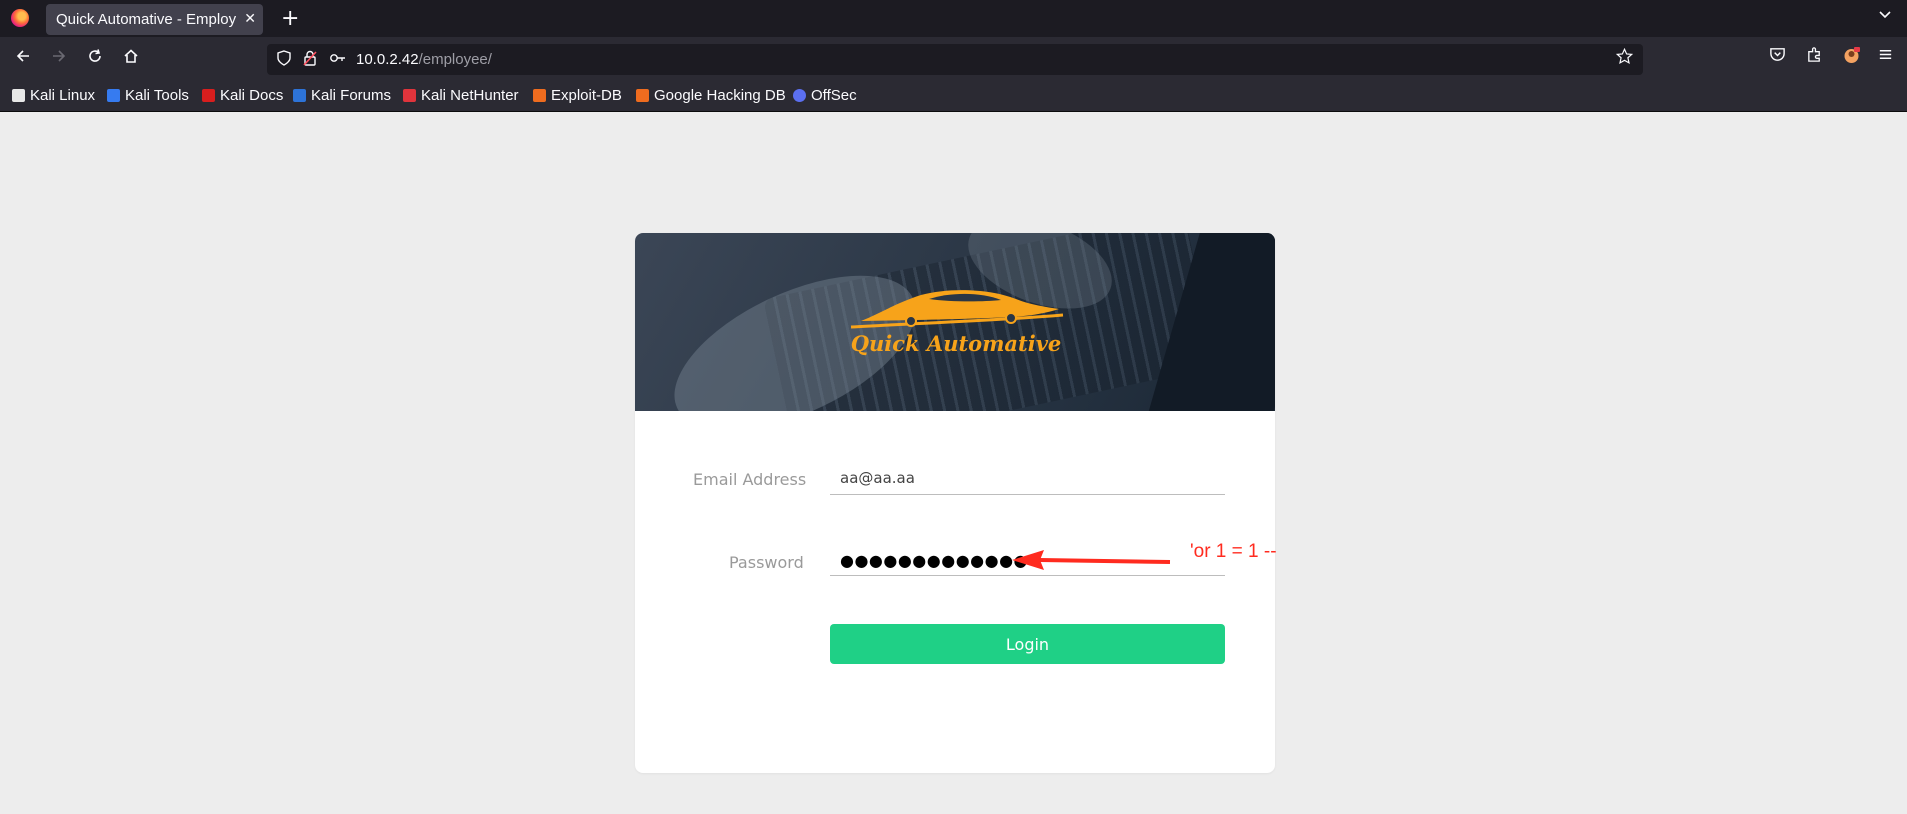  Describe the element at coordinates (113, 95) in the screenshot. I see `kali-tools-icon` at that location.